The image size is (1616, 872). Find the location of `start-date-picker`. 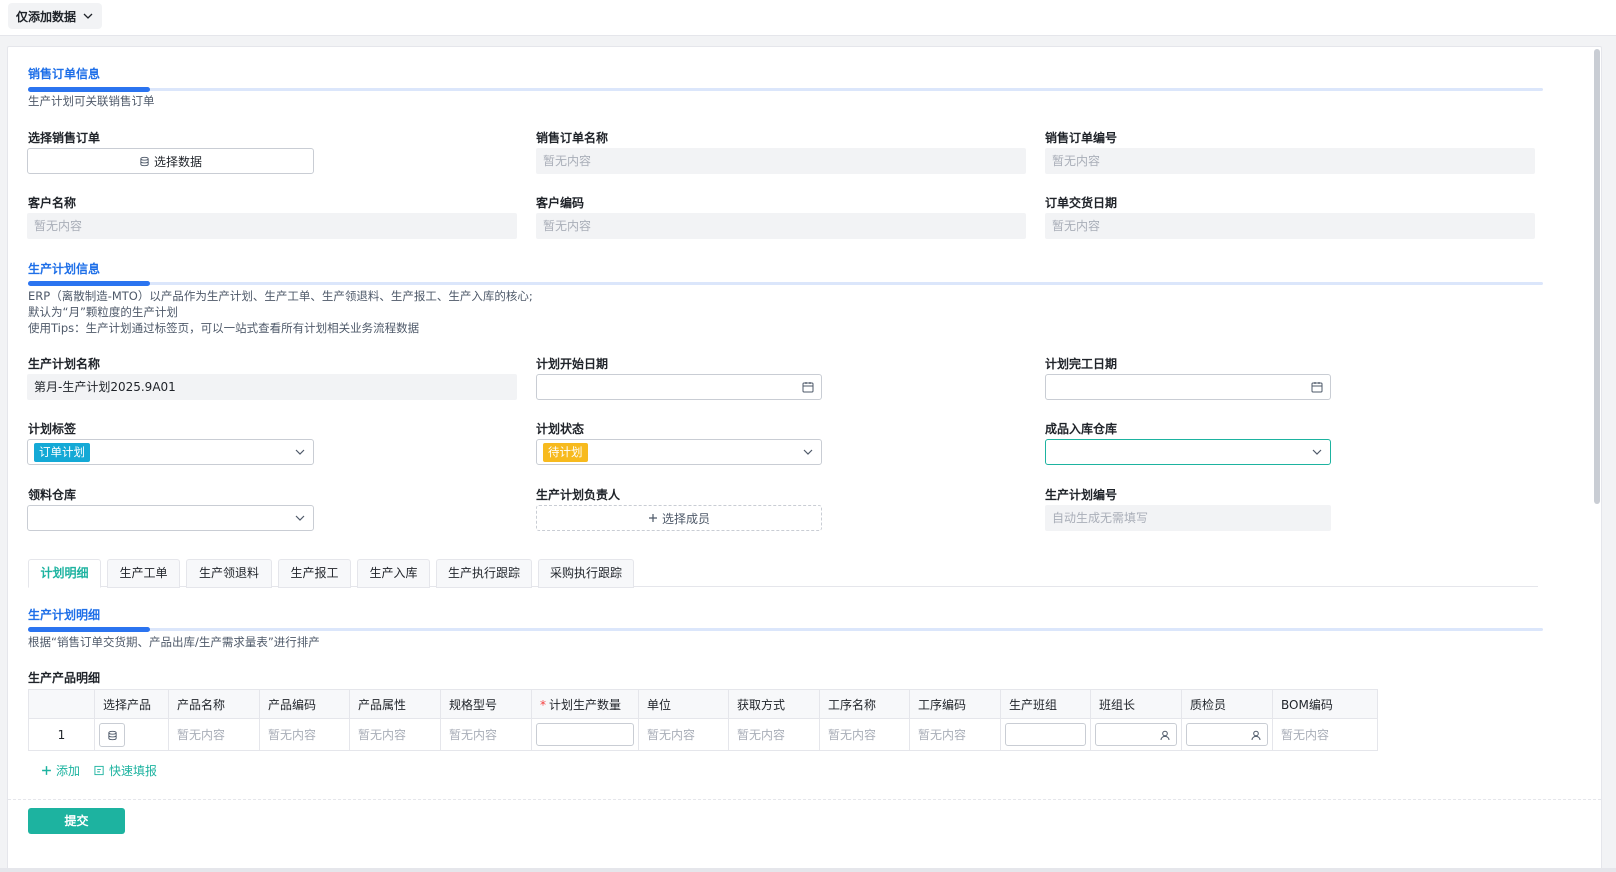

start-date-picker is located at coordinates (679, 387).